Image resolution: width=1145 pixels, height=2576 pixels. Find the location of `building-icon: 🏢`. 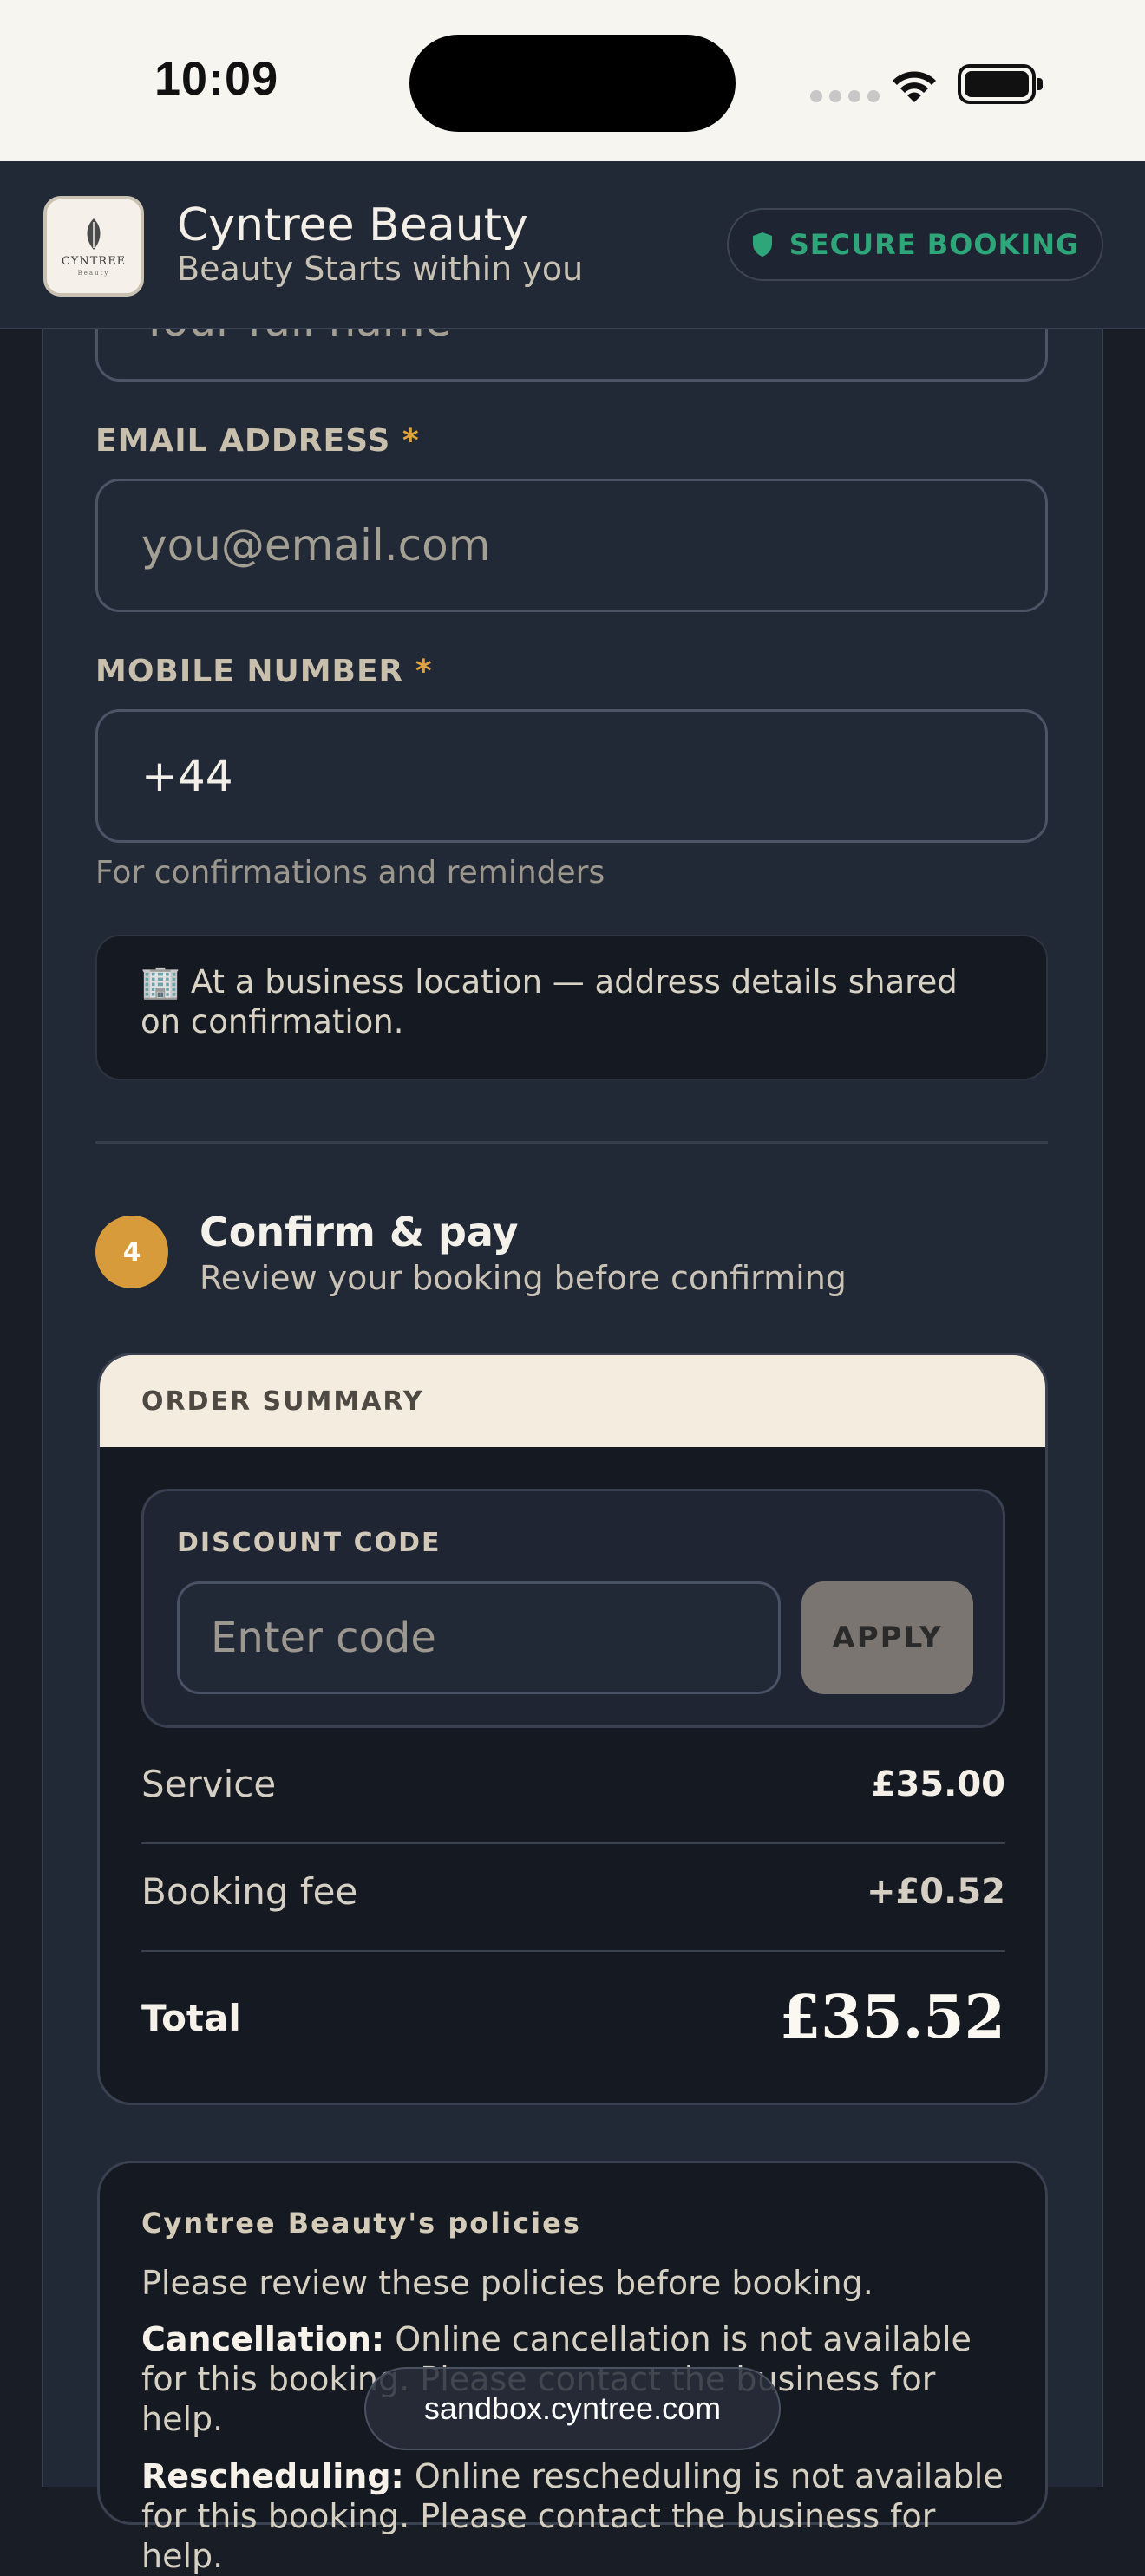

building-icon: 🏢 is located at coordinates (161, 982).